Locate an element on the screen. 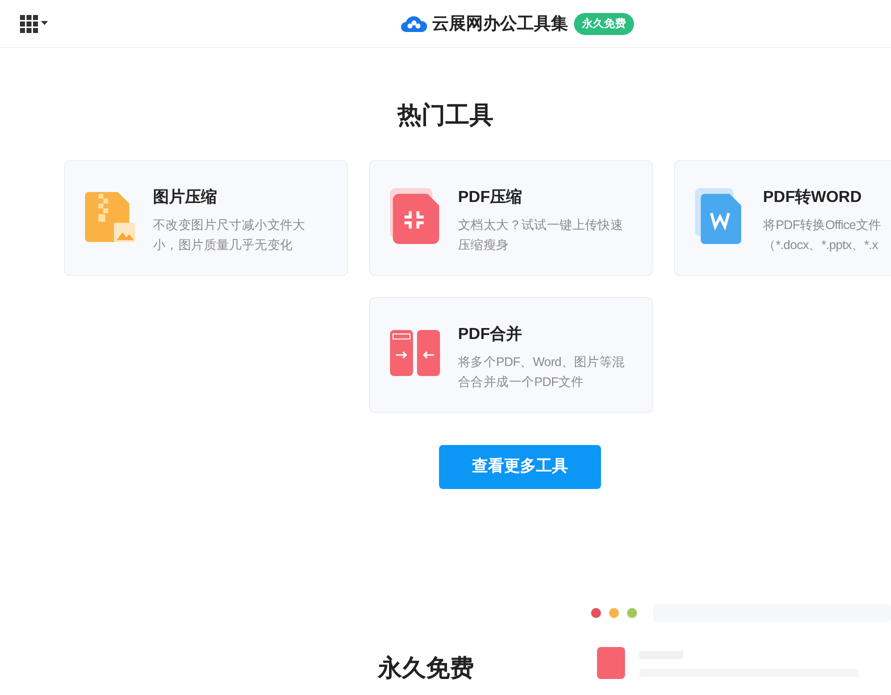  compress-file-icon is located at coordinates (416, 217).